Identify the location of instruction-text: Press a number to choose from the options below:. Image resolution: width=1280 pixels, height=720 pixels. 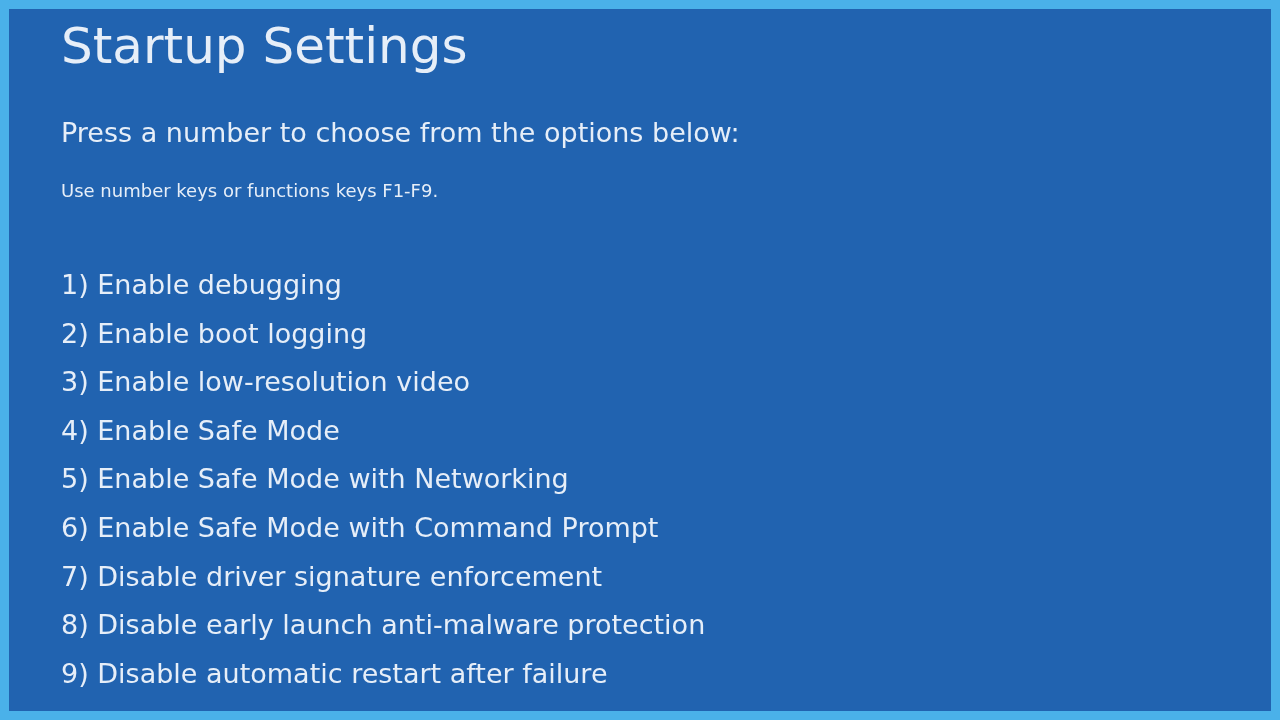
(401, 133).